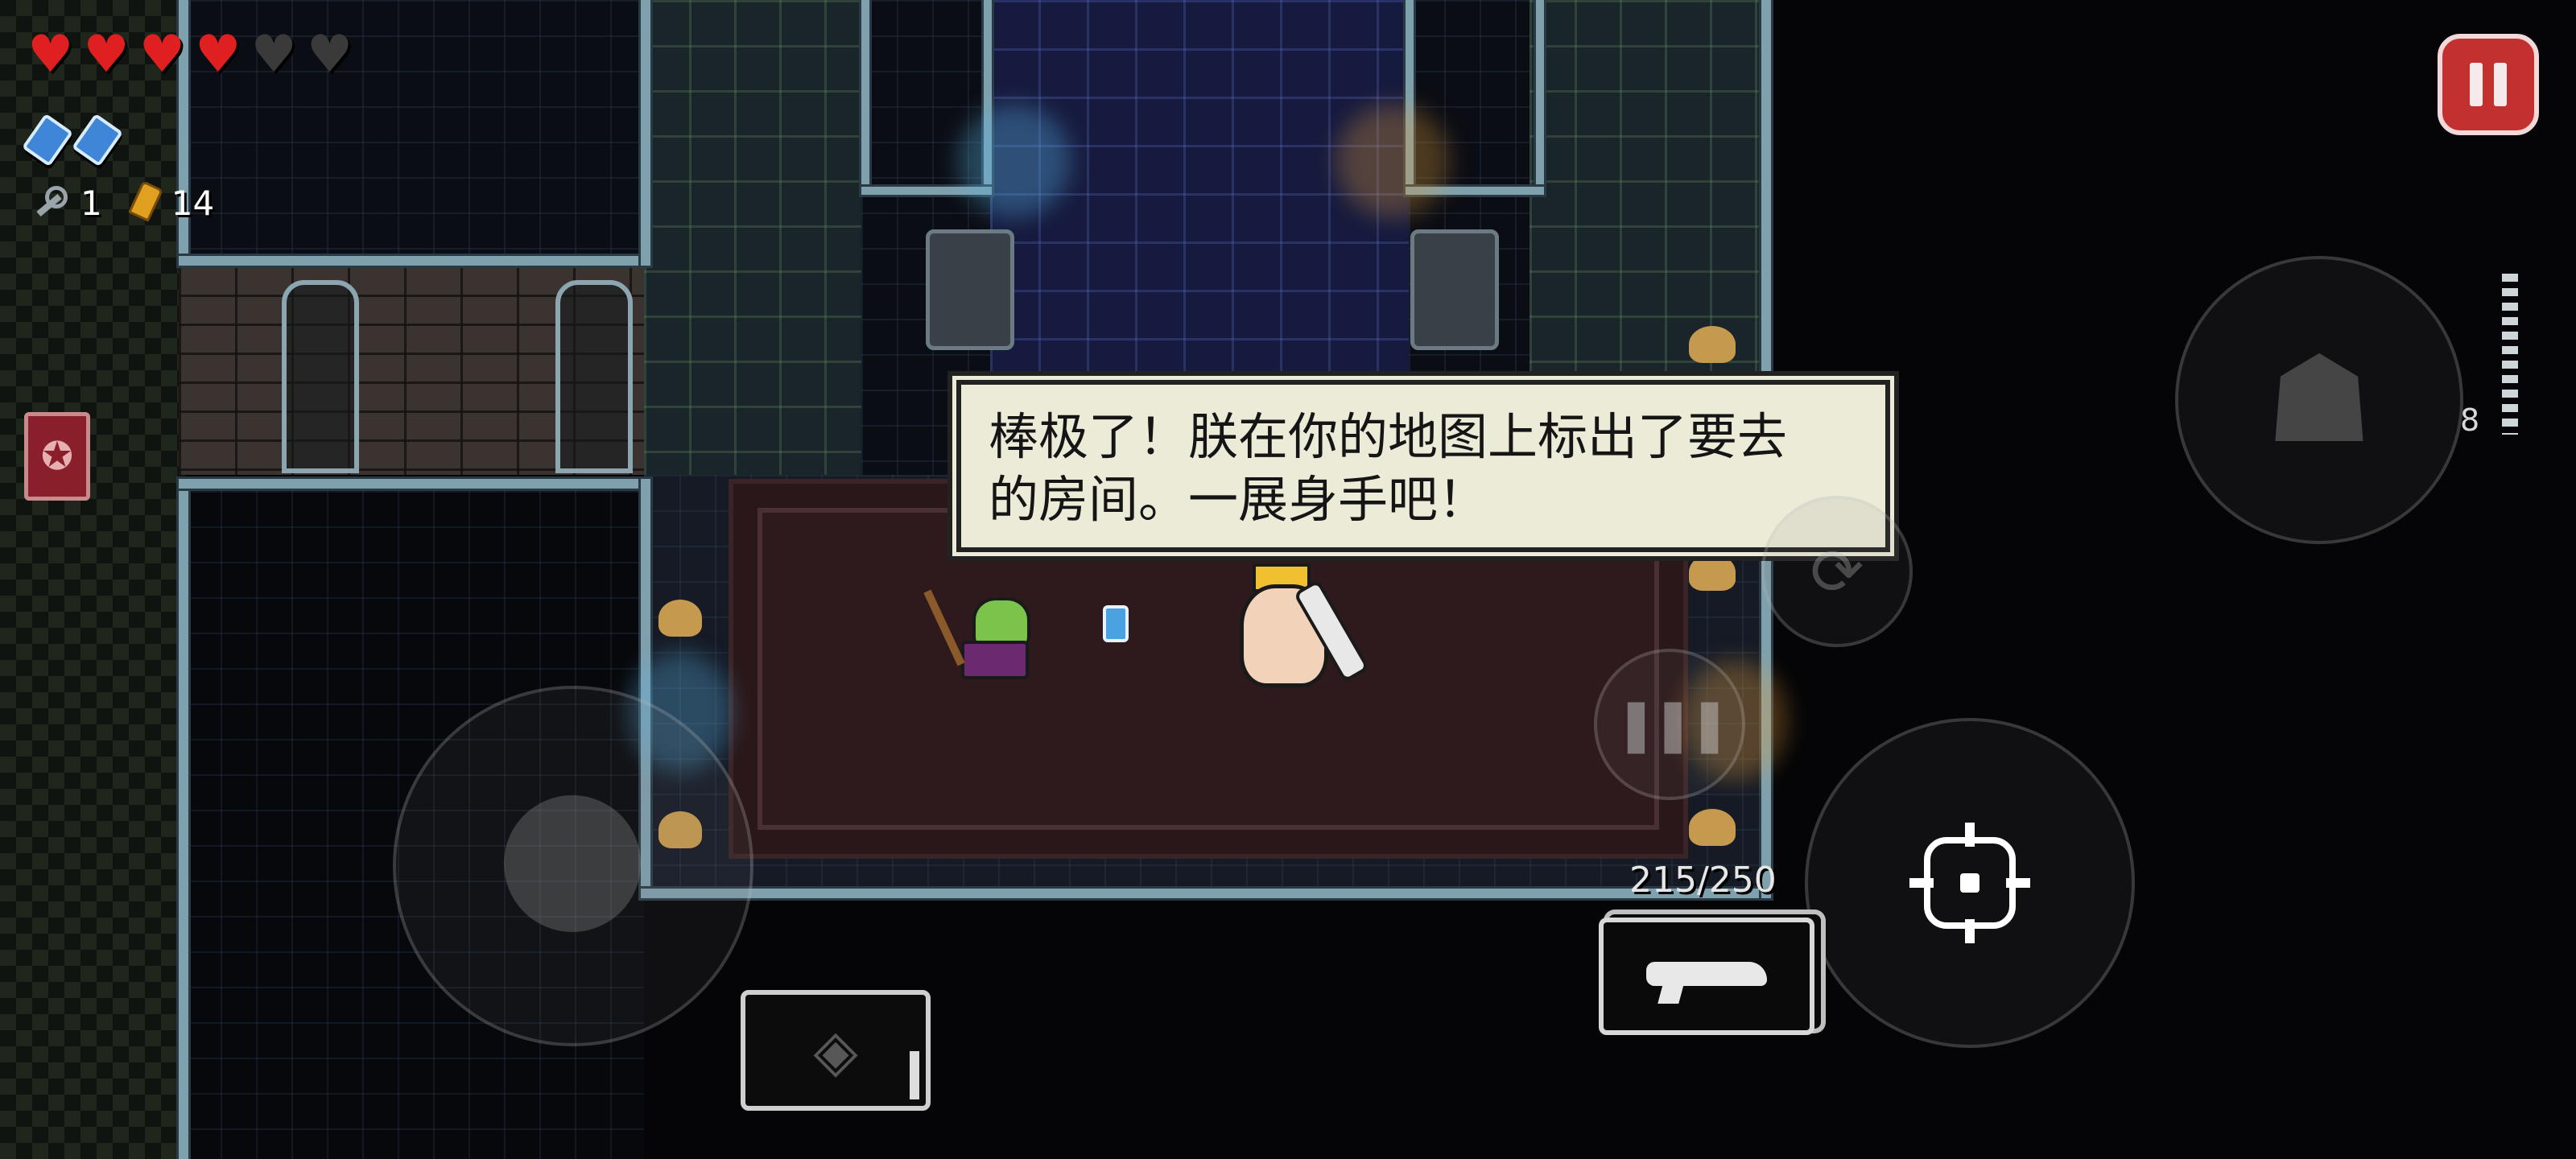 This screenshot has width=2576, height=1159. Describe the element at coordinates (645, 133) in the screenshot. I see `wall-room-left-top` at that location.